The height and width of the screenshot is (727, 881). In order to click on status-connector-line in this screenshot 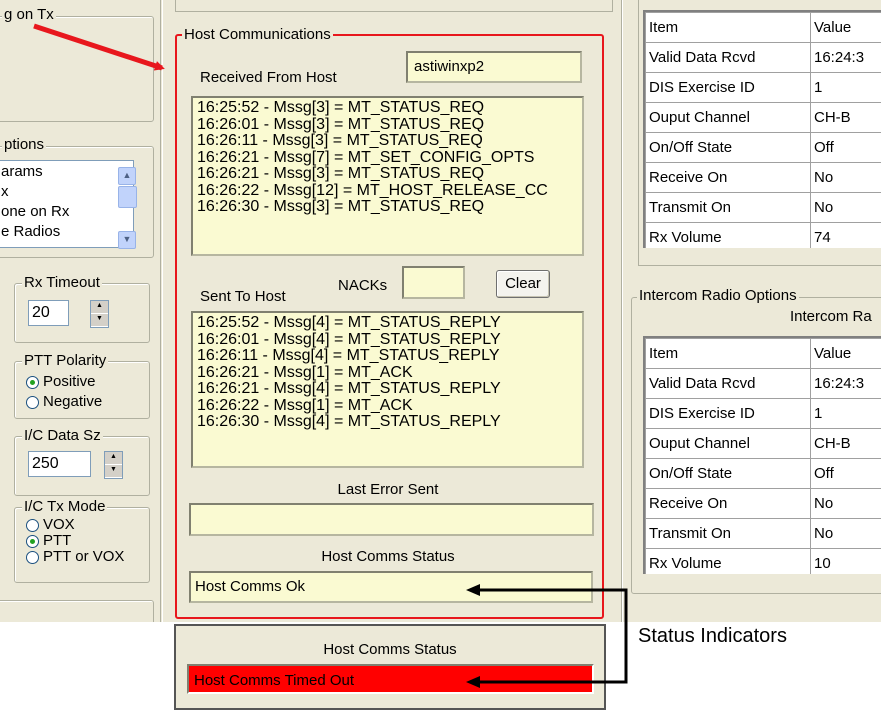, I will do `click(551, 636)`.